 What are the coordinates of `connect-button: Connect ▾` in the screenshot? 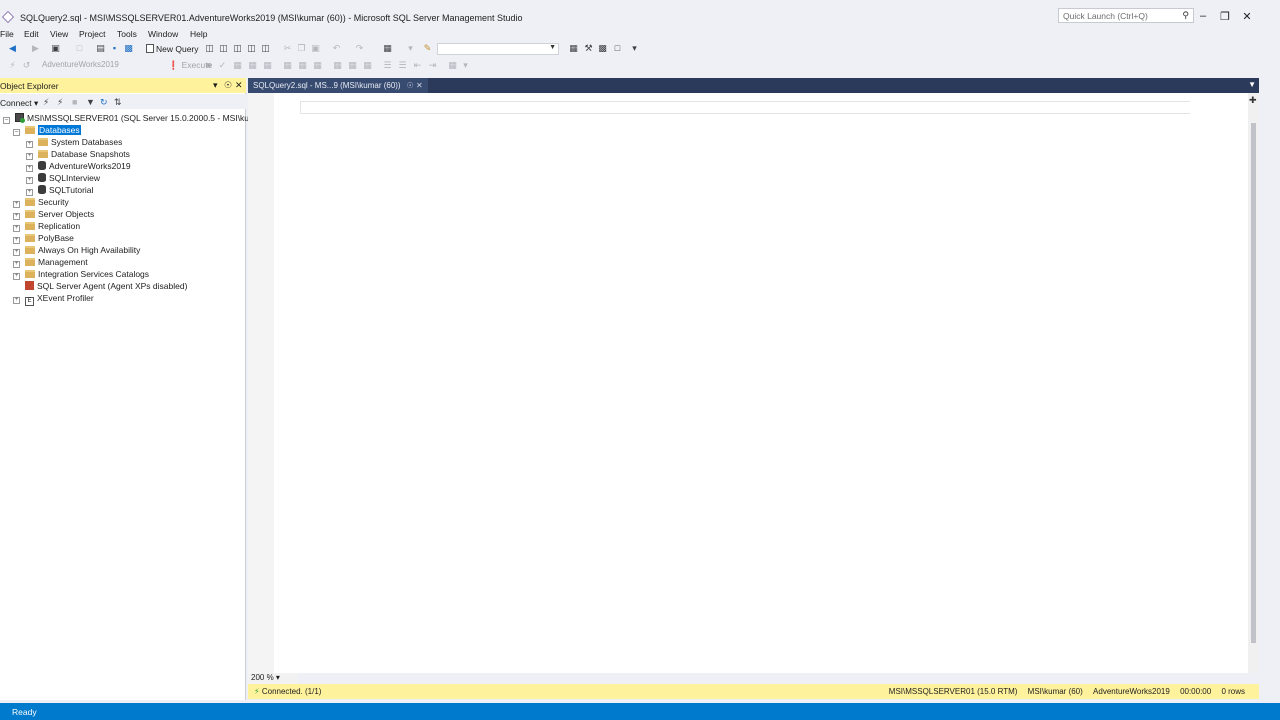 It's located at (19, 103).